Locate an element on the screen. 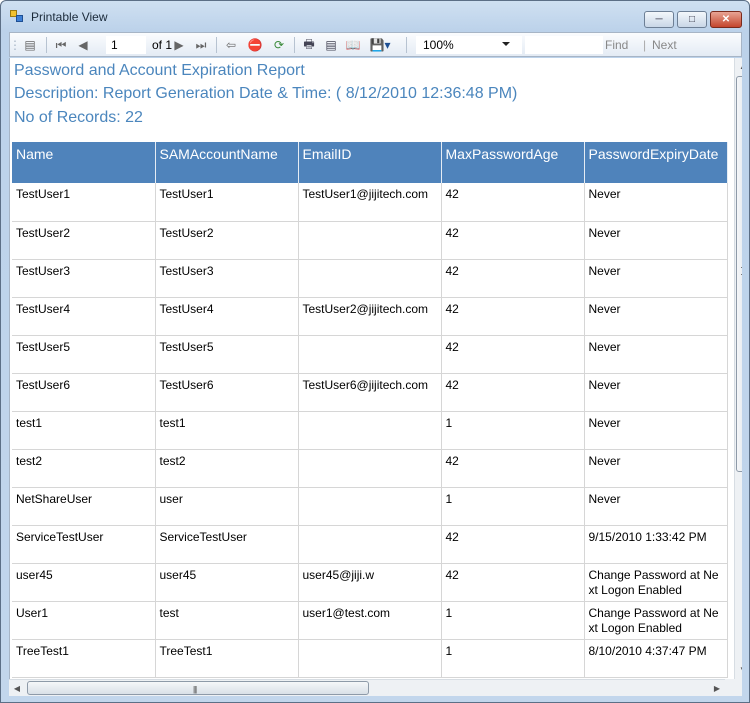 This screenshot has width=750, height=703. table-cell: 1 is located at coordinates (513, 506).